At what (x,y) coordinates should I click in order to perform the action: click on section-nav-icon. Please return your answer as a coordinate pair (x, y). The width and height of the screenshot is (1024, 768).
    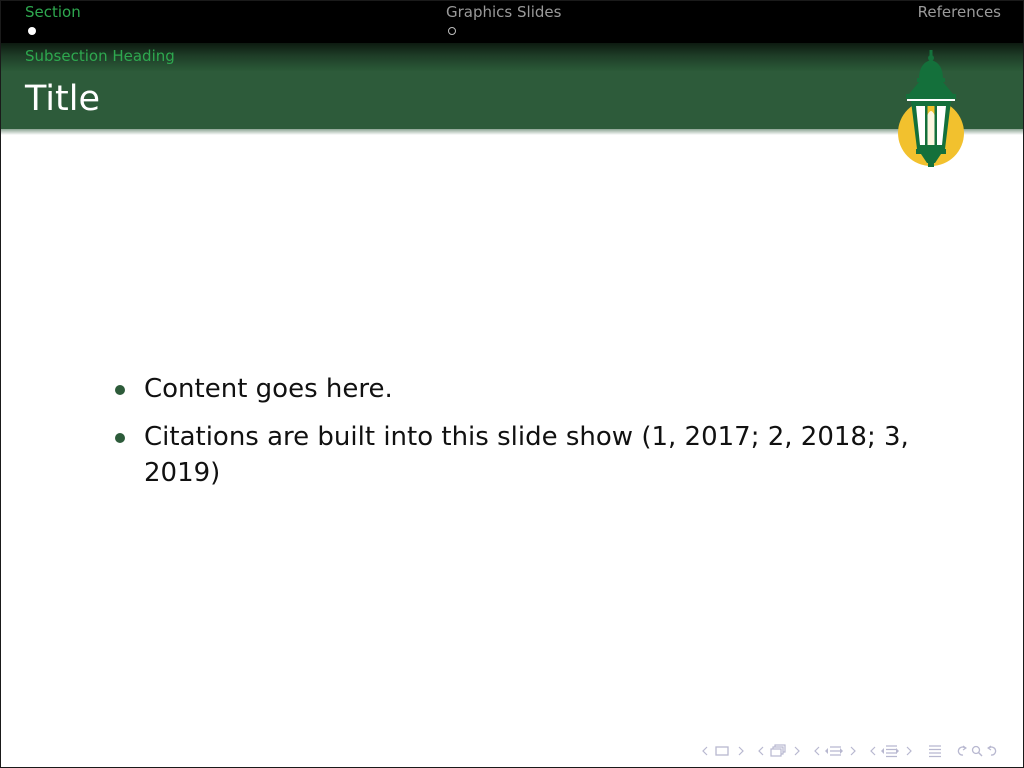
    Looking at the image, I should click on (836, 751).